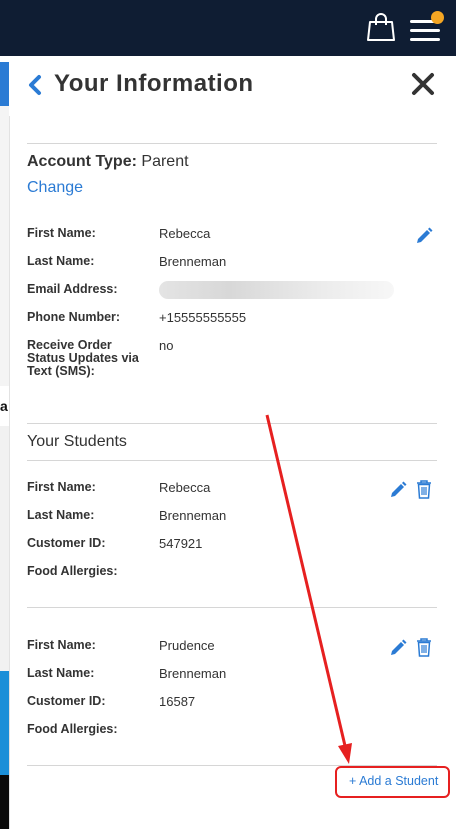 The width and height of the screenshot is (456, 829). Describe the element at coordinates (165, 161) in the screenshot. I see `account-type-value: Parent` at that location.